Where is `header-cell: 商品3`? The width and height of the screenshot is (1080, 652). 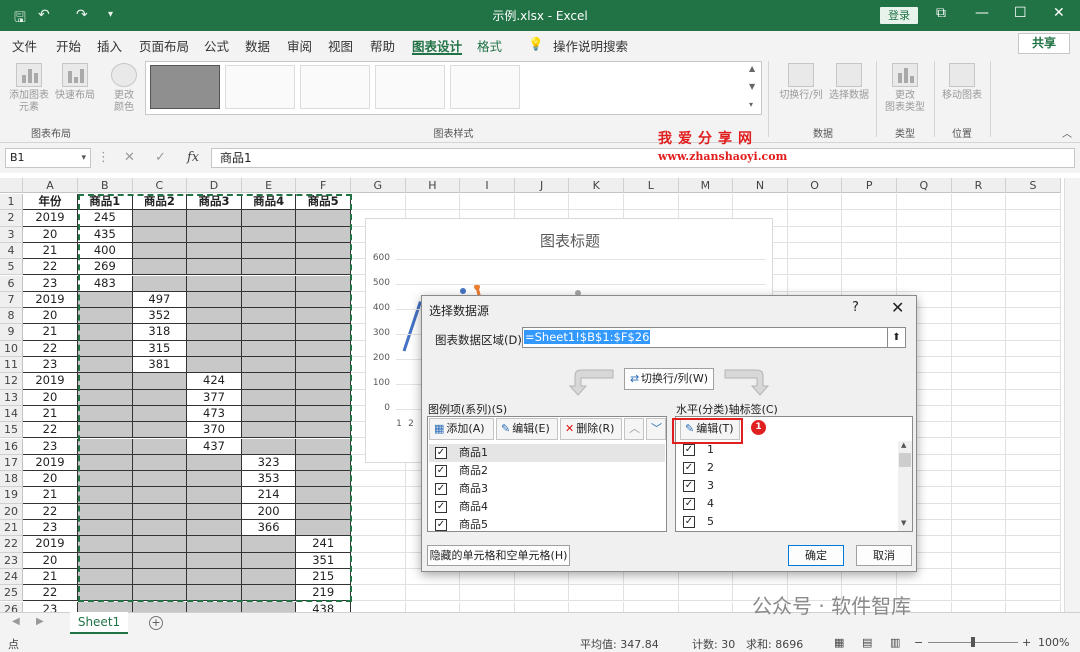
header-cell: 商品3 is located at coordinates (214, 202).